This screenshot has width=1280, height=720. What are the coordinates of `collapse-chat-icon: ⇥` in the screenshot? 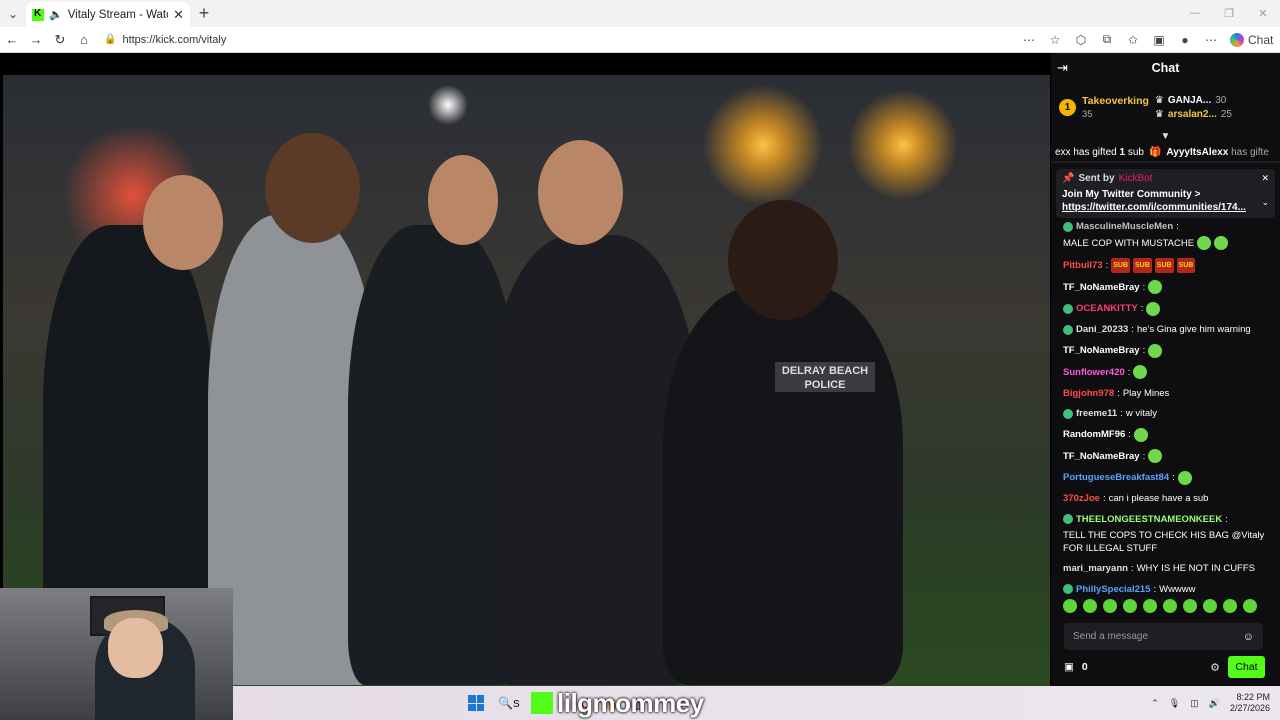 It's located at (1062, 68).